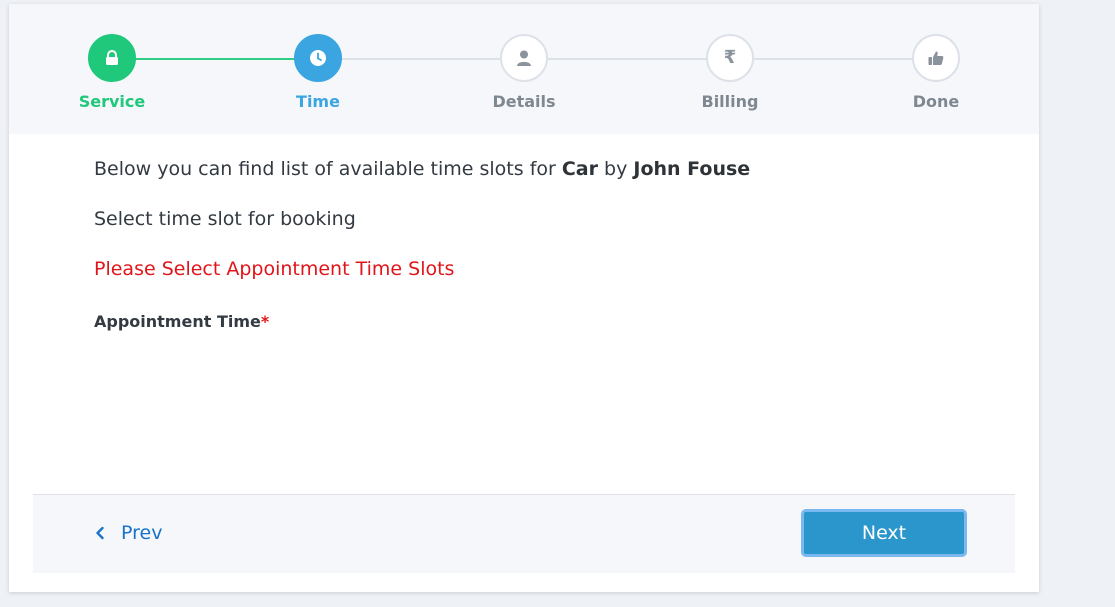 This screenshot has width=1115, height=607. I want to click on step-details-circle, so click(524, 58).